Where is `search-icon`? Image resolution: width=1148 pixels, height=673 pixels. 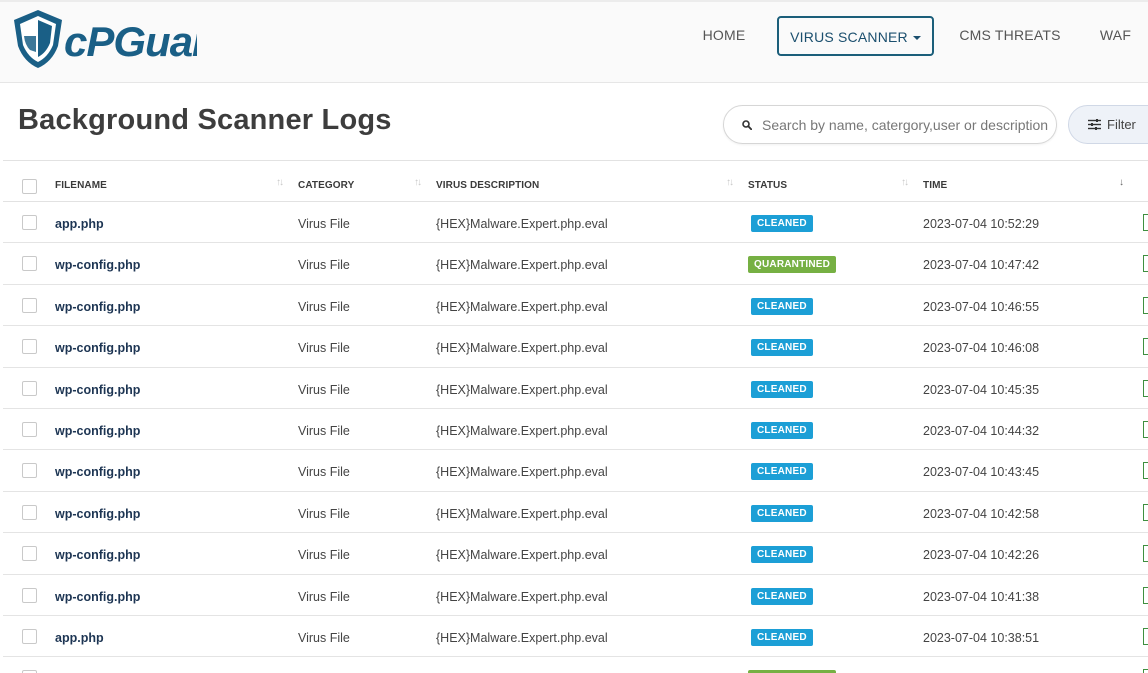 search-icon is located at coordinates (747, 125).